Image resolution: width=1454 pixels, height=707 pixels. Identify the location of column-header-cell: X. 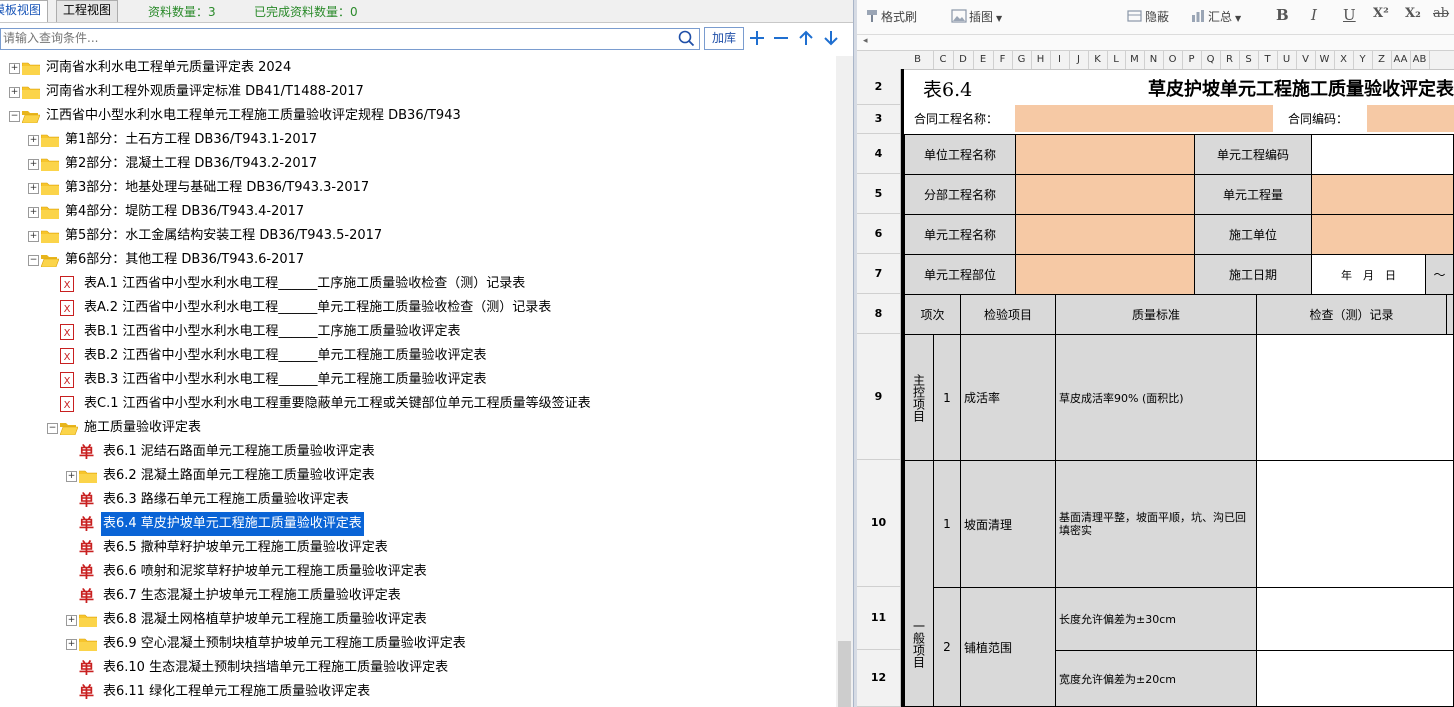
(1344, 60).